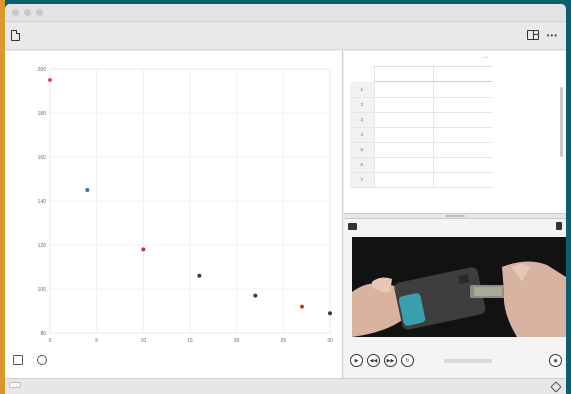 Image resolution: width=571 pixels, height=394 pixels. I want to click on row-number: 3, so click(362, 120).